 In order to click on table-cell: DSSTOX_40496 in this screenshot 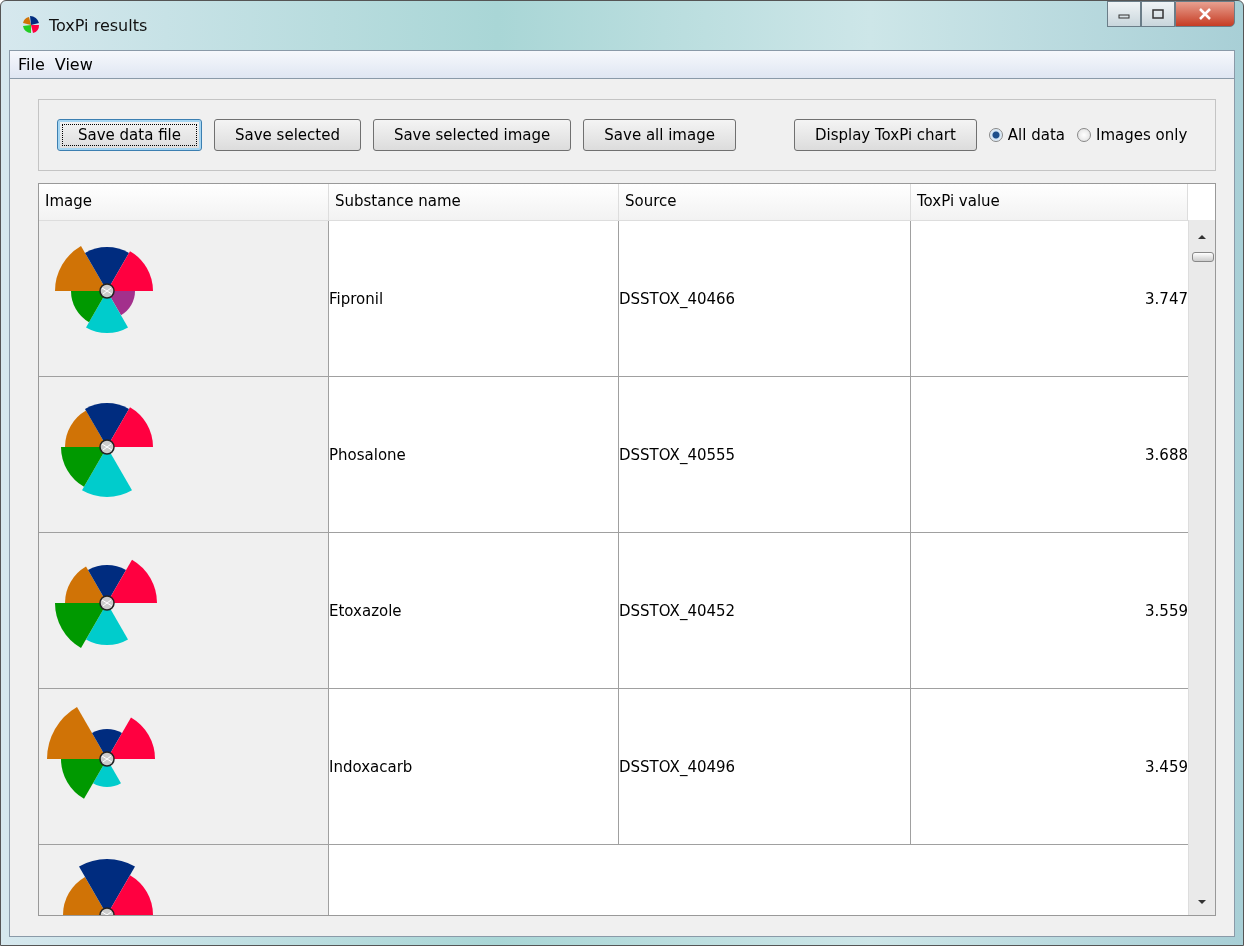, I will do `click(765, 766)`.